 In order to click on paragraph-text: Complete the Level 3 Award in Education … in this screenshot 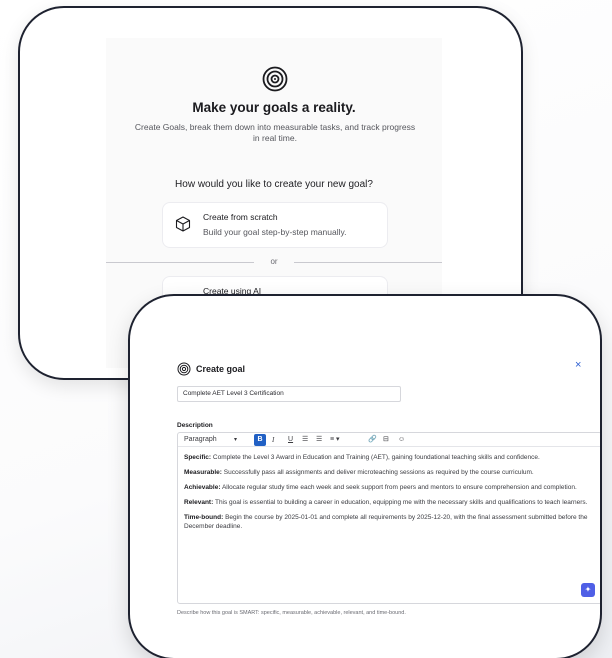, I will do `click(376, 457)`.